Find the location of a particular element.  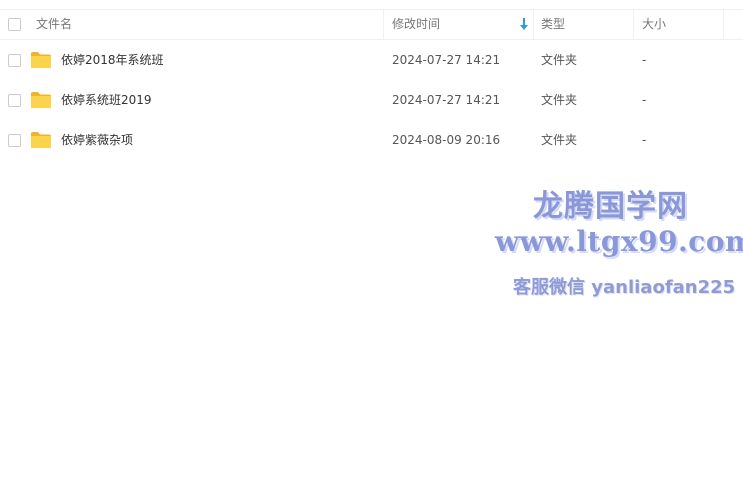

file-name: 依婷系统班2019 is located at coordinates (106, 100).